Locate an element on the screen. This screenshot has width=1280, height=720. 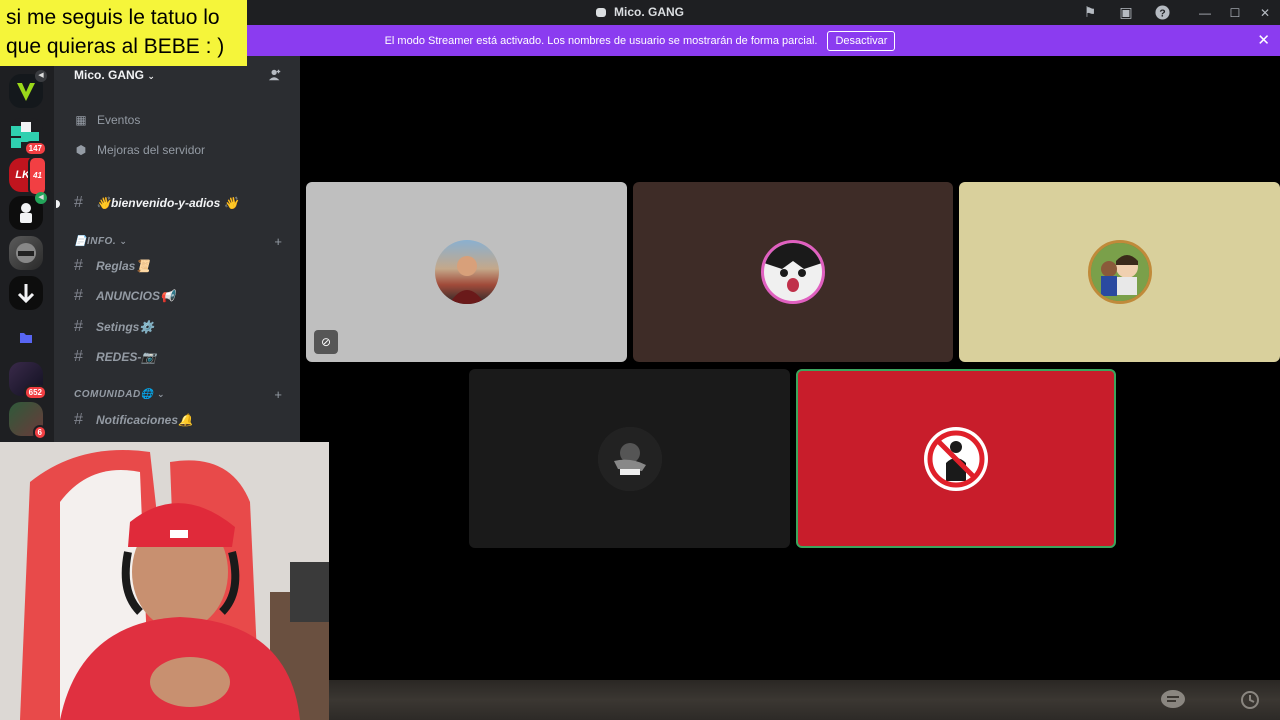
server-badge: 41 is located at coordinates (37, 176).